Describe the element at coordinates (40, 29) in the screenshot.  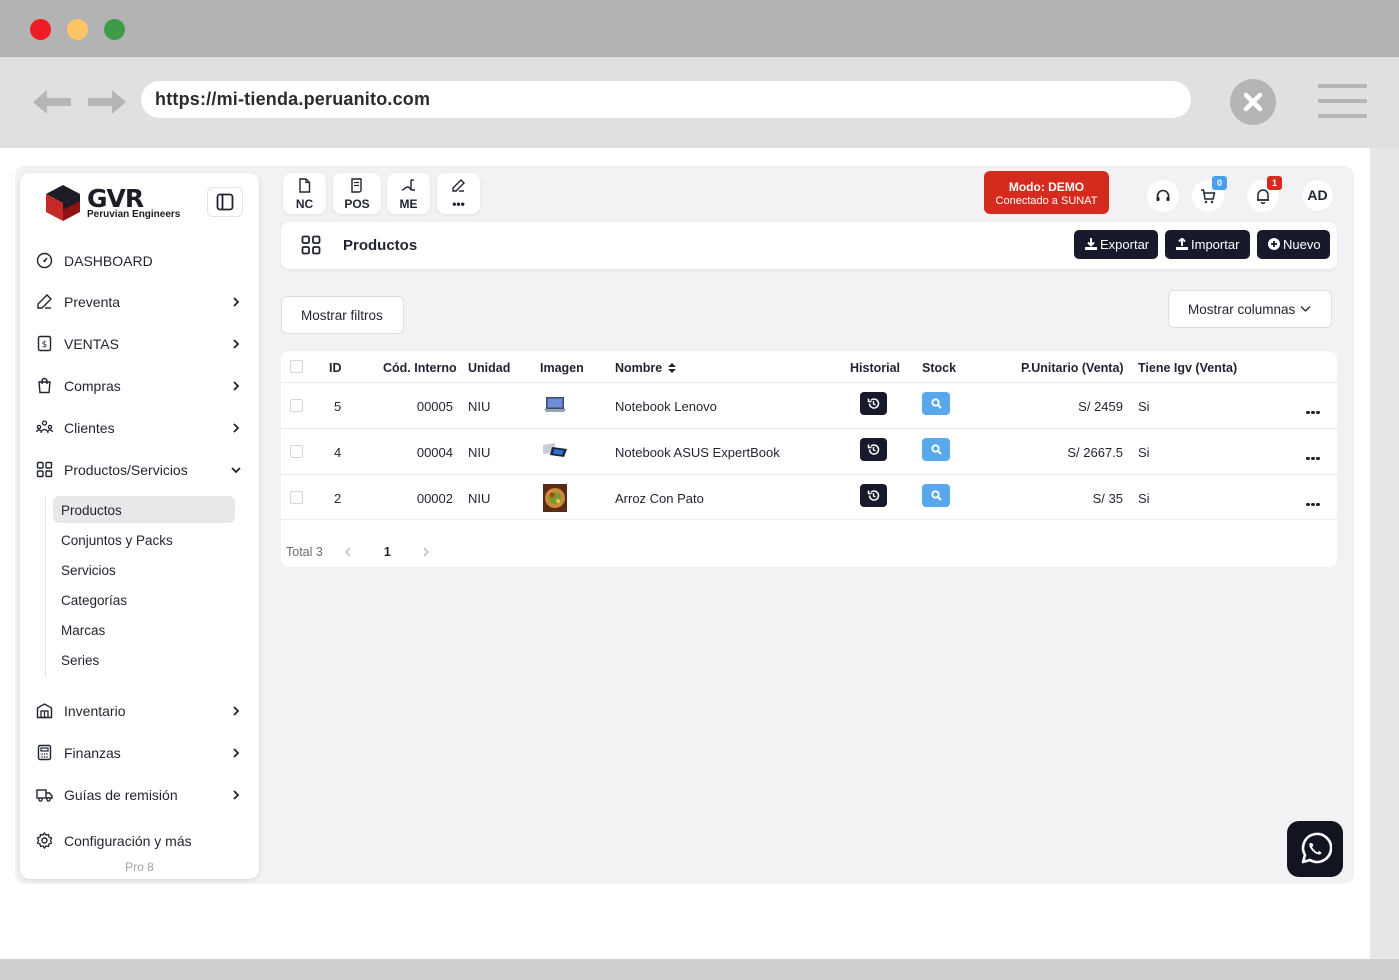
I see `close-window-dot` at that location.